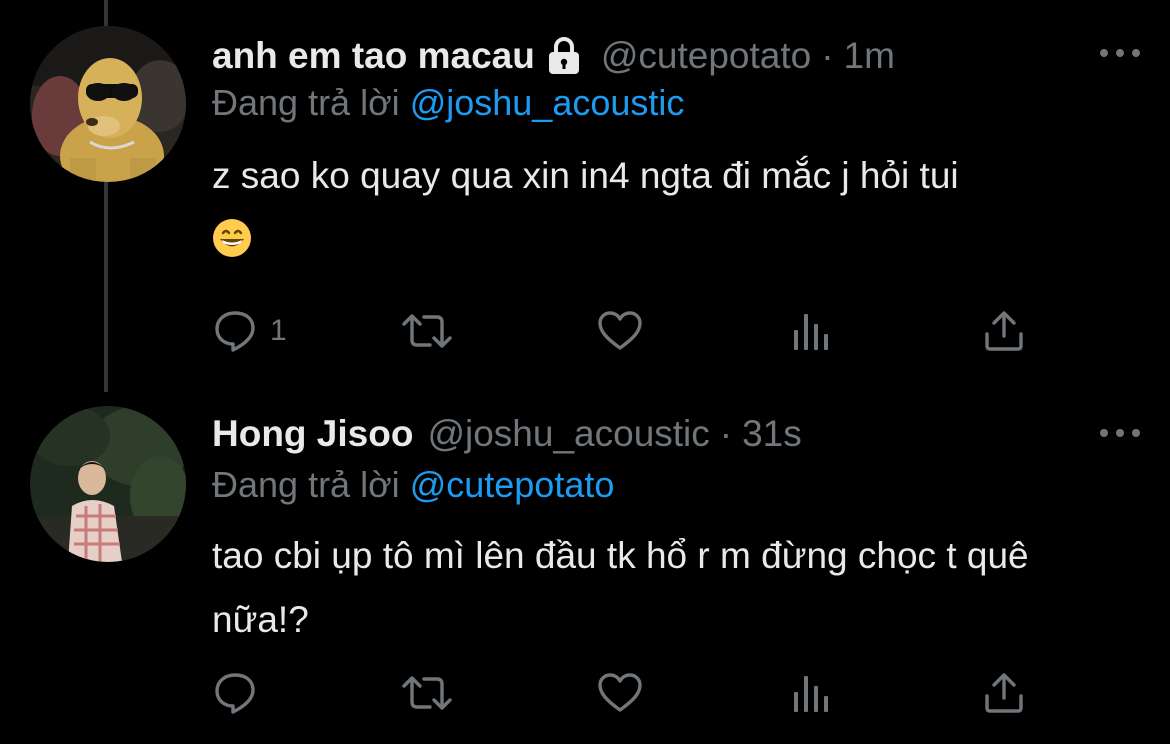  I want to click on reply-button, so click(241, 693).